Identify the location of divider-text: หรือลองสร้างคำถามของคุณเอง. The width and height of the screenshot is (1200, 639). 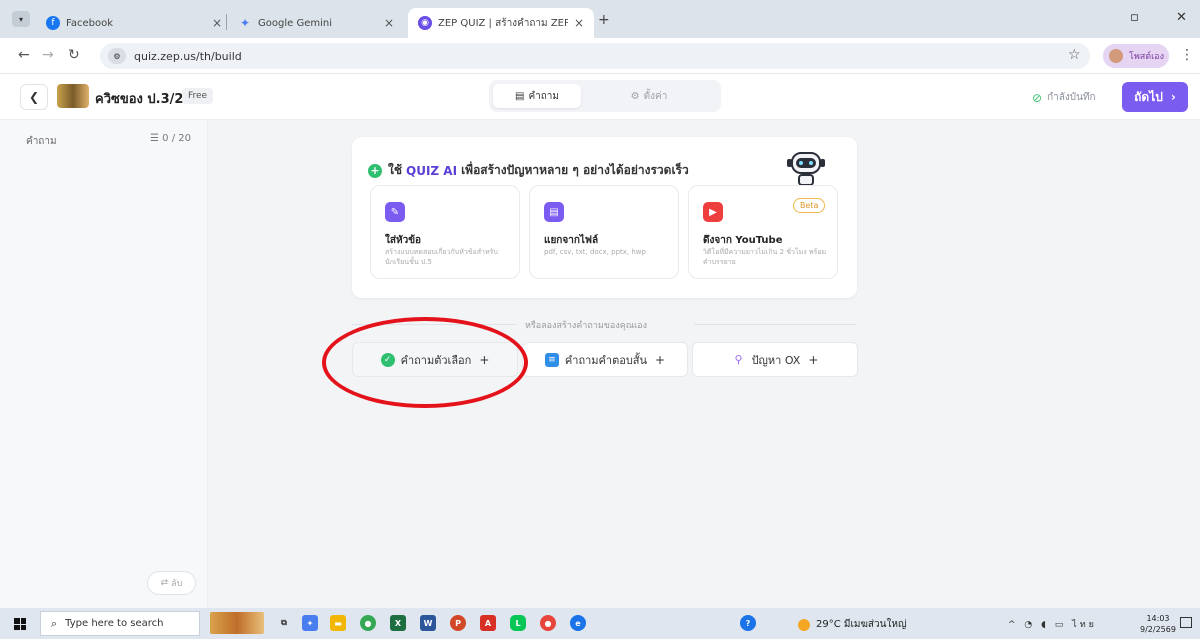
(586, 326).